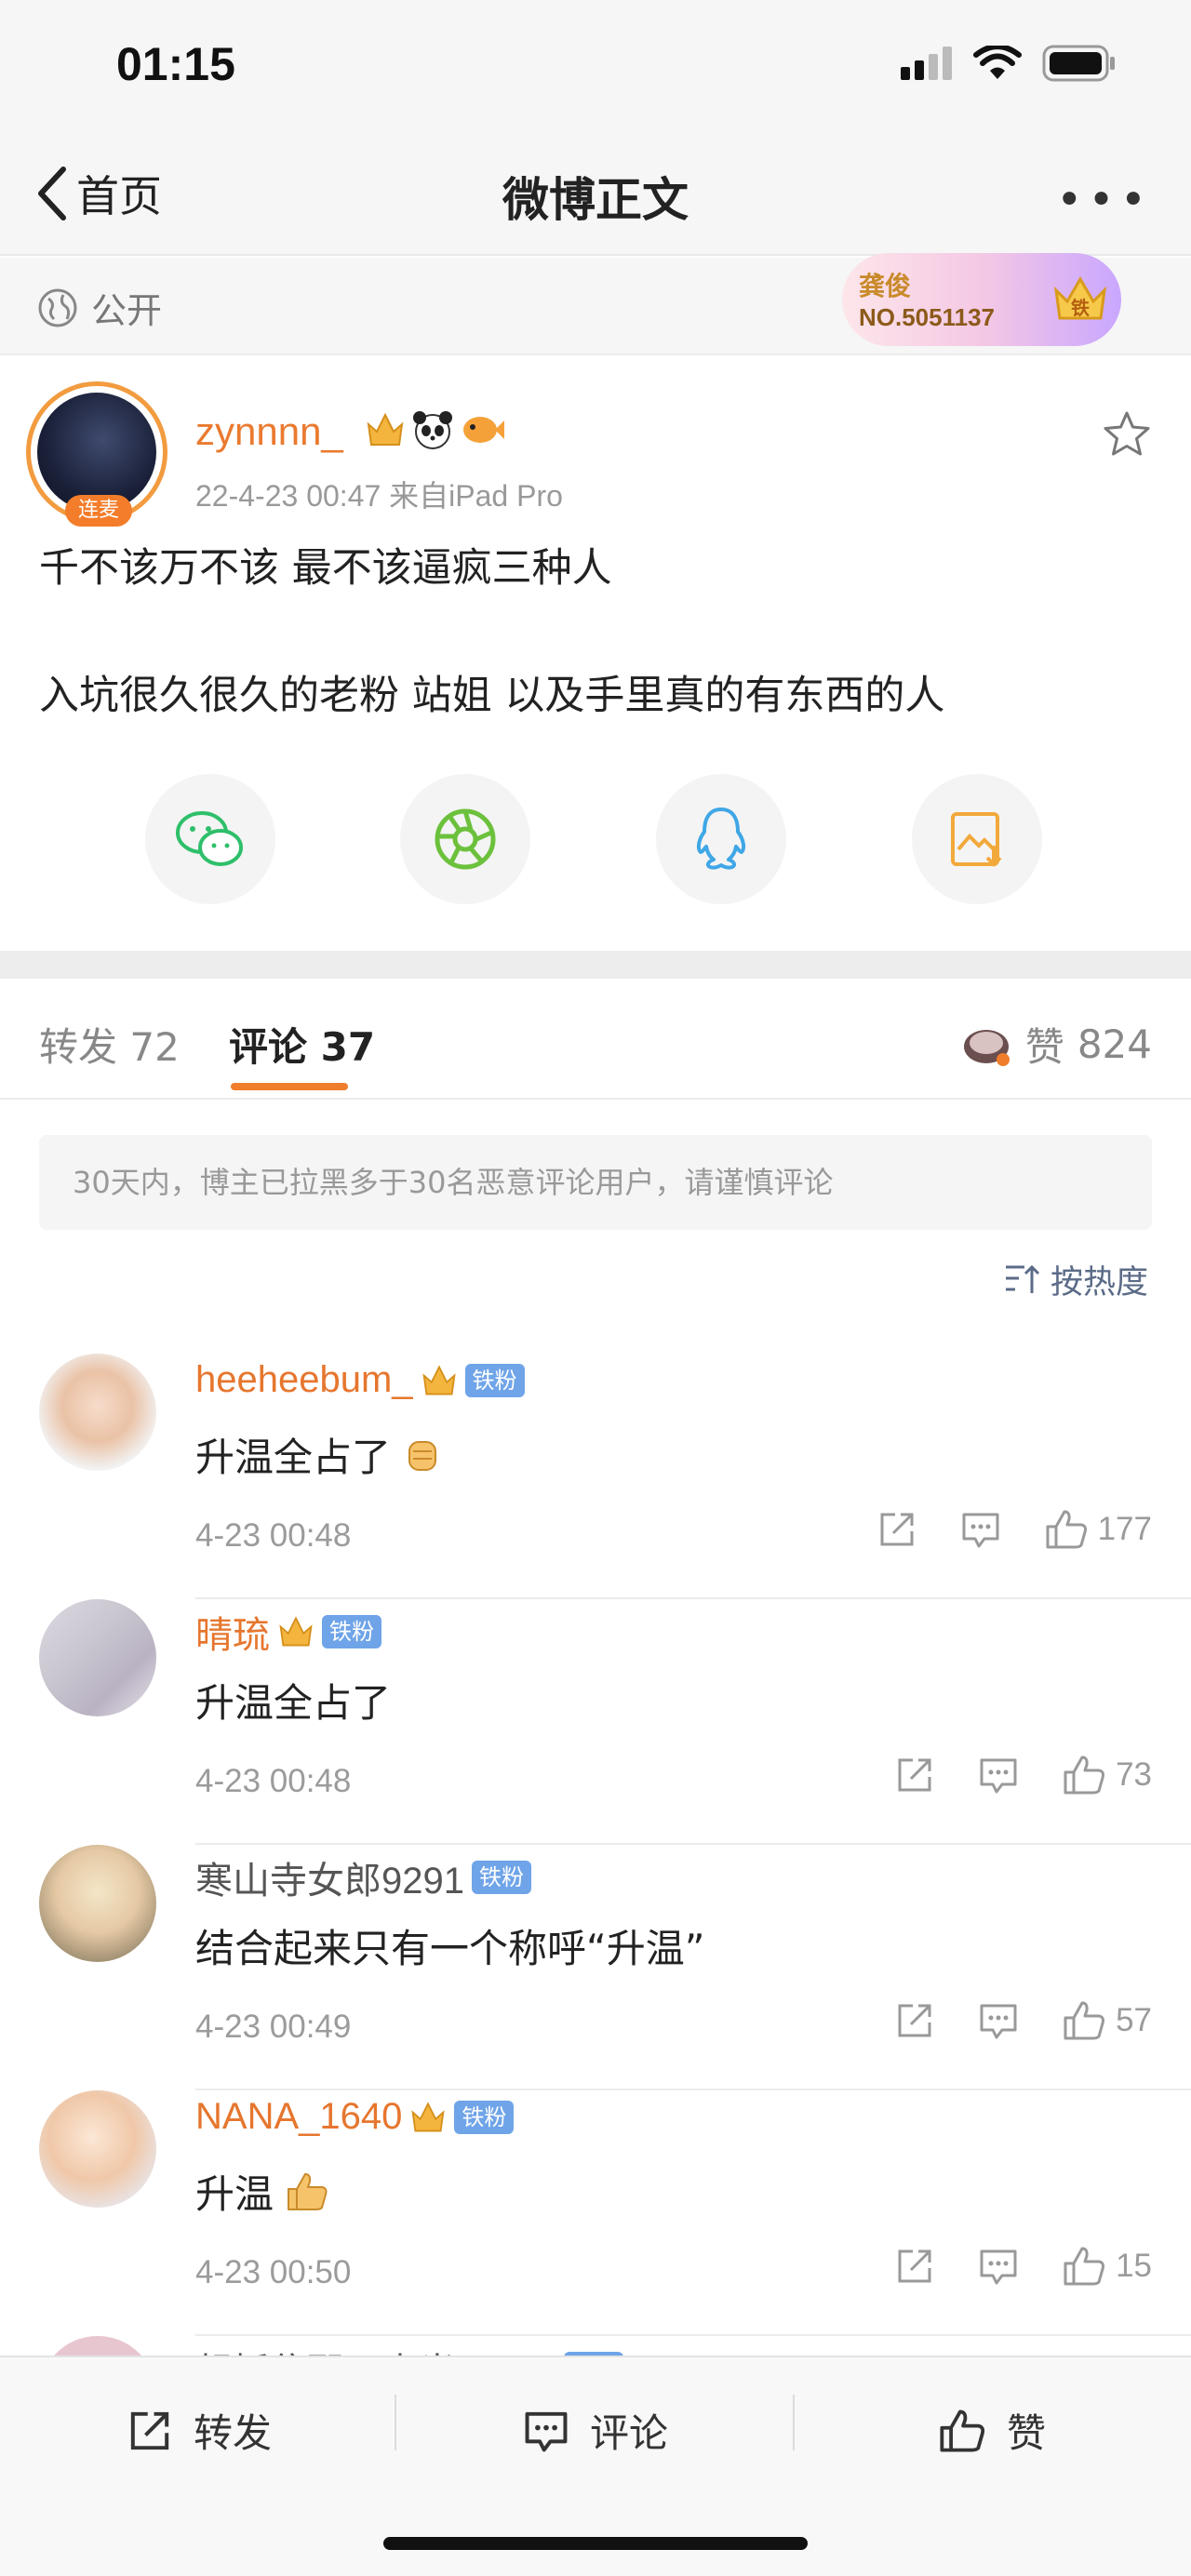 The height and width of the screenshot is (2576, 1191). Describe the element at coordinates (927, 317) in the screenshot. I see `fan-badge-number: NO.5051137` at that location.